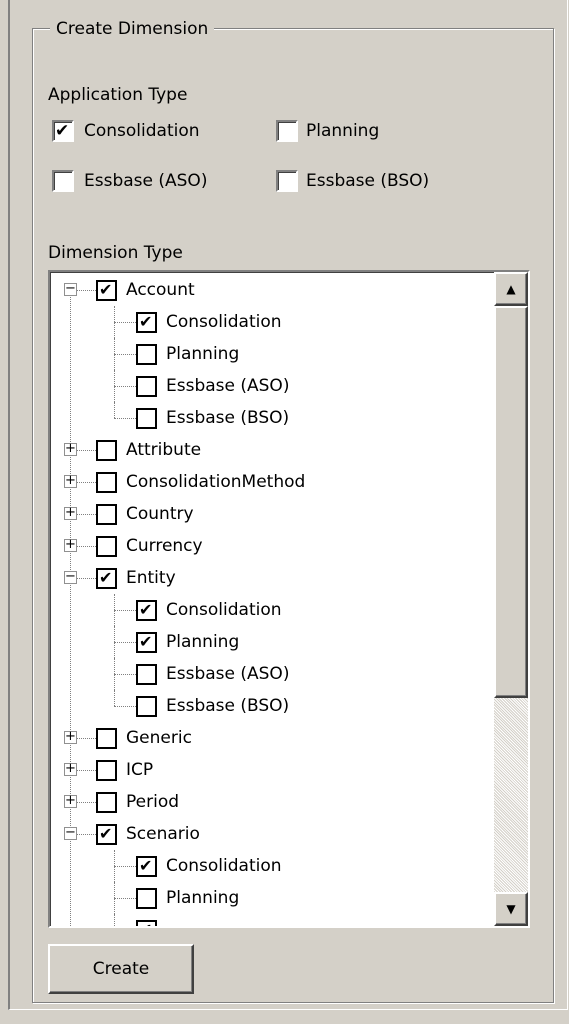 This screenshot has width=569, height=1024. What do you see at coordinates (272, 920) in the screenshot?
I see `tree-child-node: ✔` at bounding box center [272, 920].